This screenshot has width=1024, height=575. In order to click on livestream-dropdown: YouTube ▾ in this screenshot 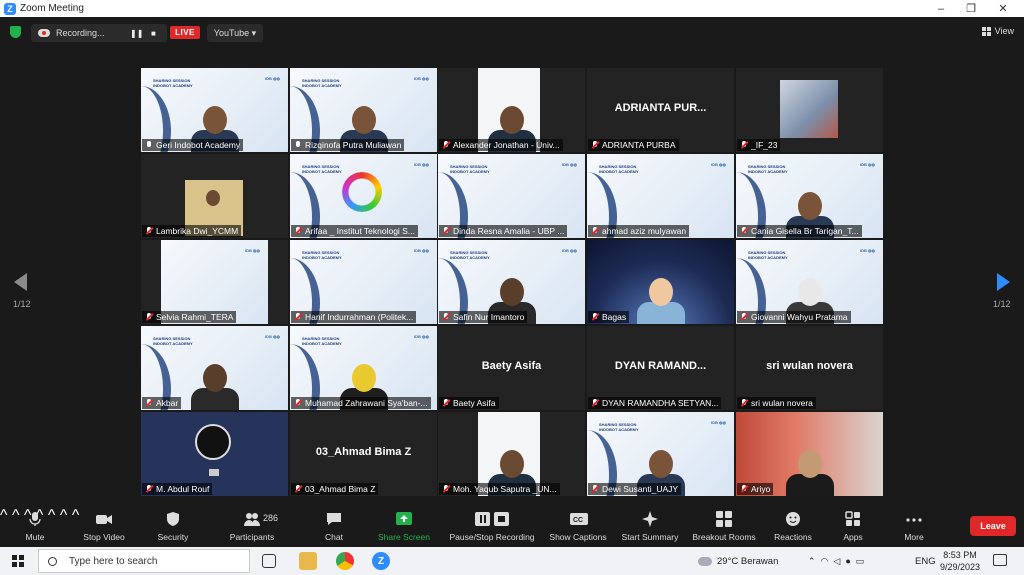, I will do `click(235, 33)`.